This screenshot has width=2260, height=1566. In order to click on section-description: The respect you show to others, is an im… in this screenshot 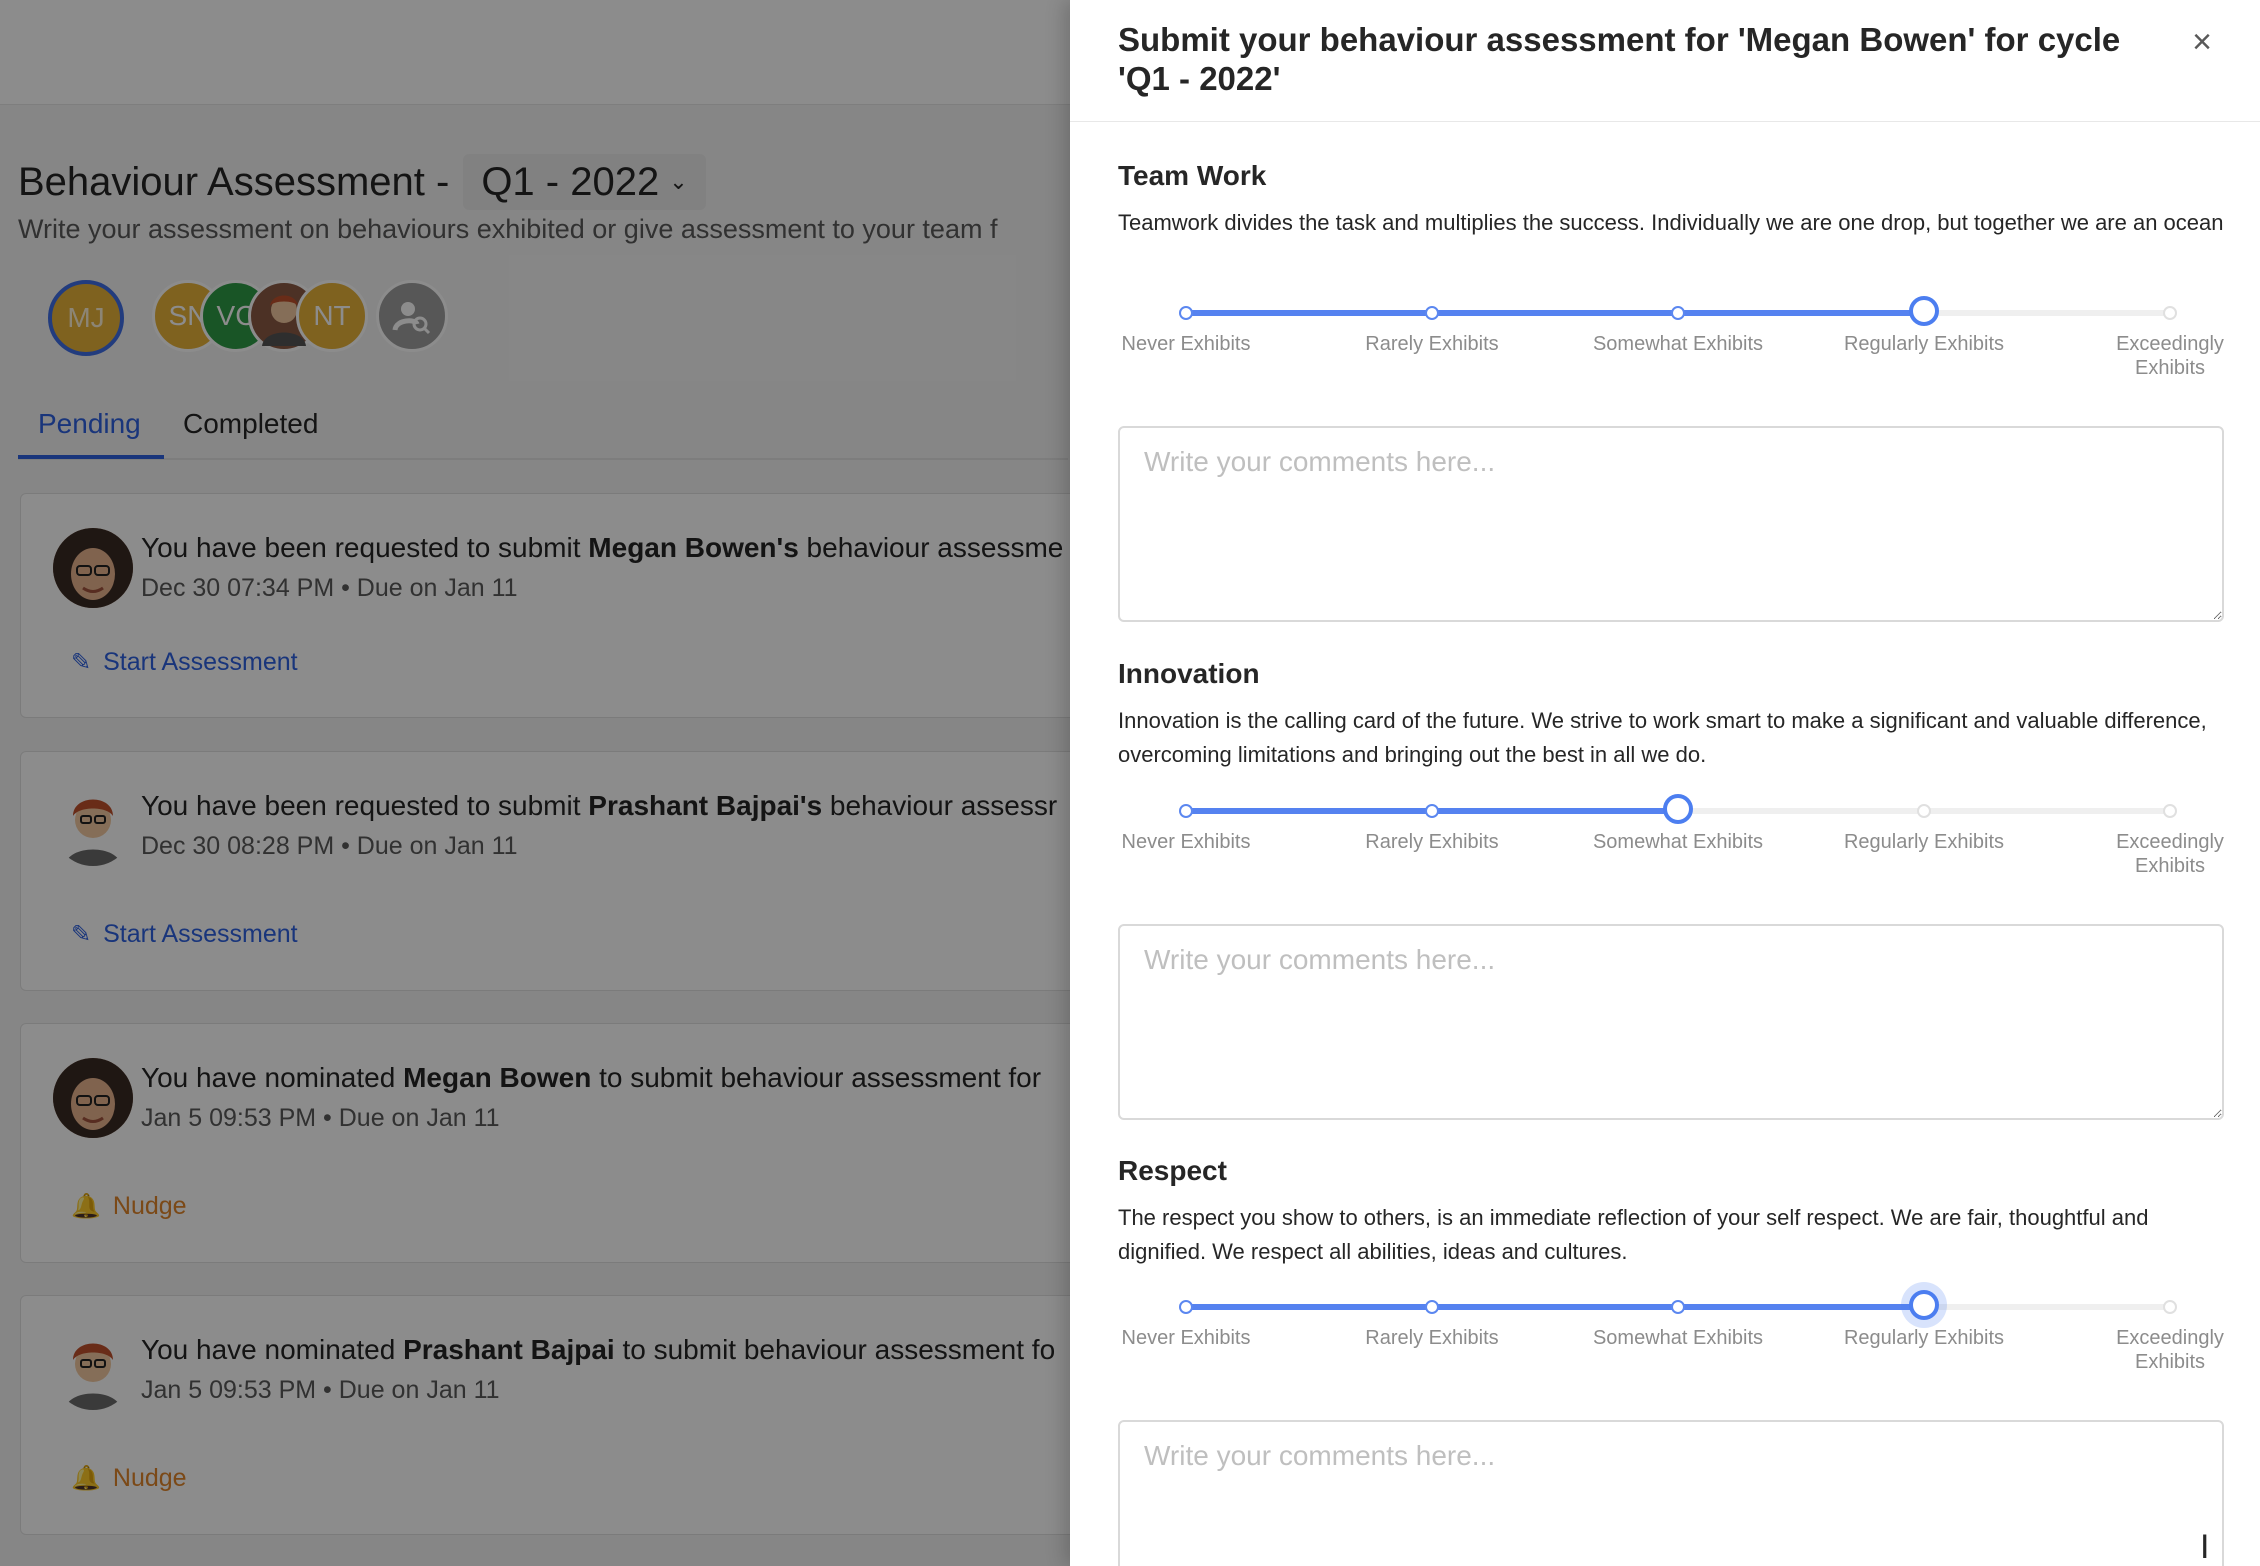, I will do `click(1633, 1234)`.